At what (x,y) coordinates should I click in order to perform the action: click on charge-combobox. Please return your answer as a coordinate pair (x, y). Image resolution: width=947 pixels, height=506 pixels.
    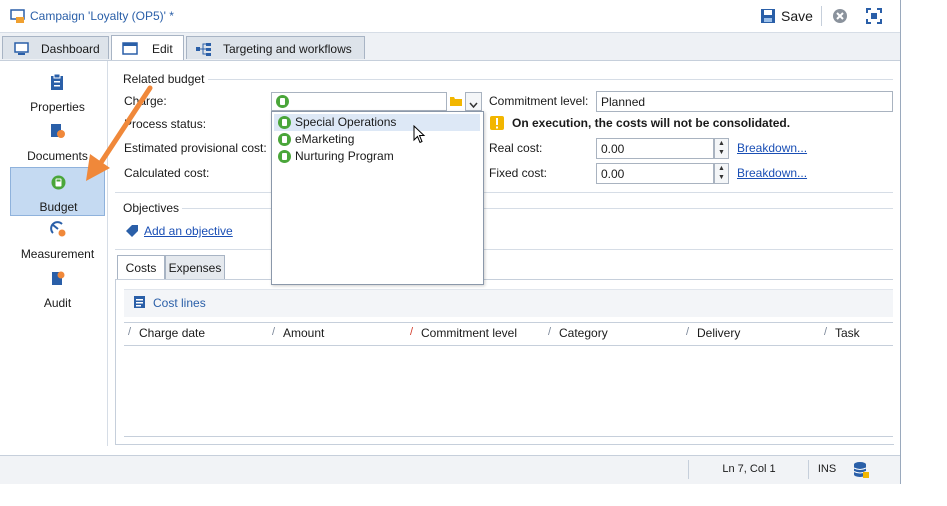
    Looking at the image, I should click on (359, 101).